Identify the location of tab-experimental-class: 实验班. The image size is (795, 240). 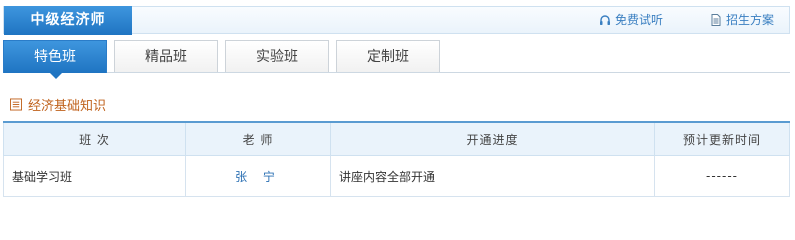
(277, 56).